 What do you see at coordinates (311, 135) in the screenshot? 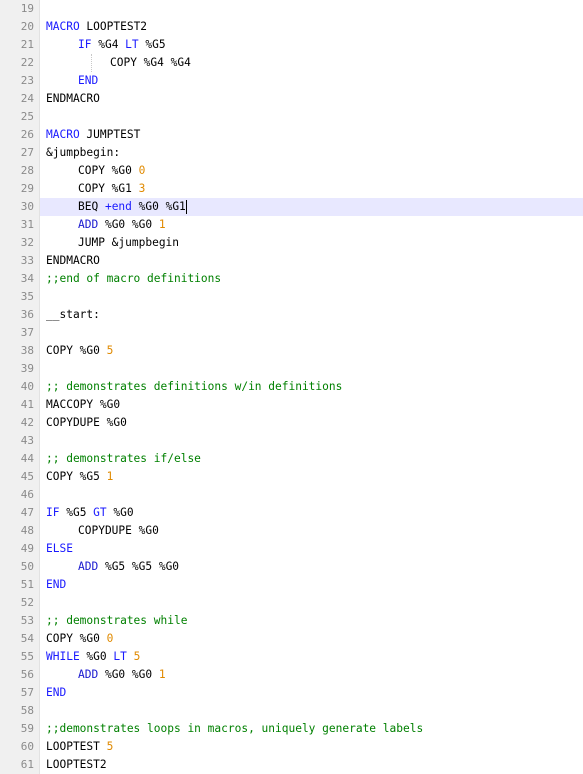
I see `code-line: MACRO JUMPTEST` at bounding box center [311, 135].